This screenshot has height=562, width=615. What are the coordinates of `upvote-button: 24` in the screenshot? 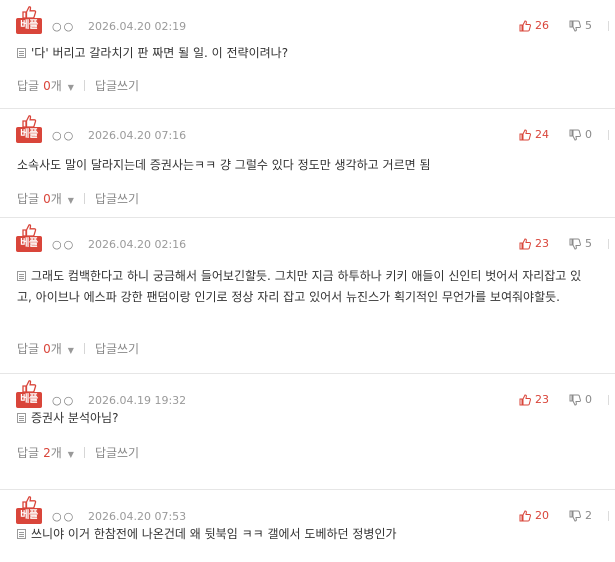 It's located at (534, 134).